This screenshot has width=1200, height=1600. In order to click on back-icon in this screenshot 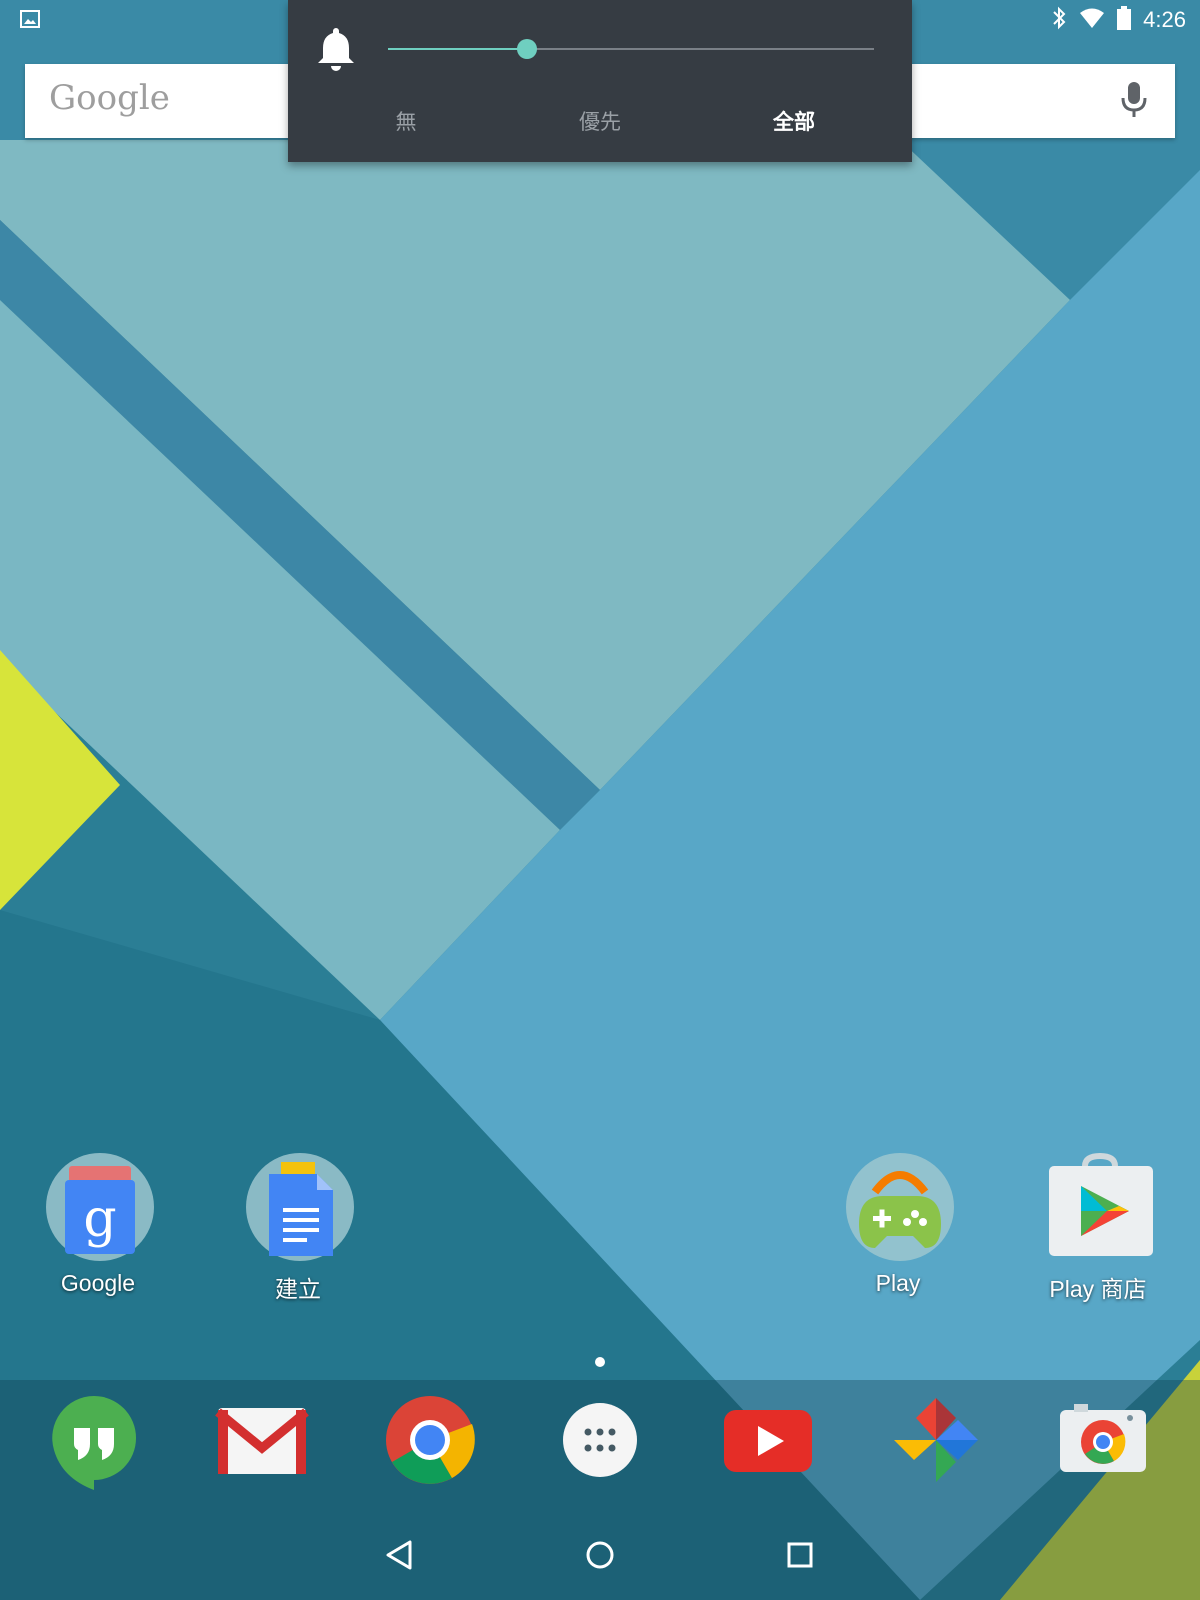, I will do `click(400, 1555)`.